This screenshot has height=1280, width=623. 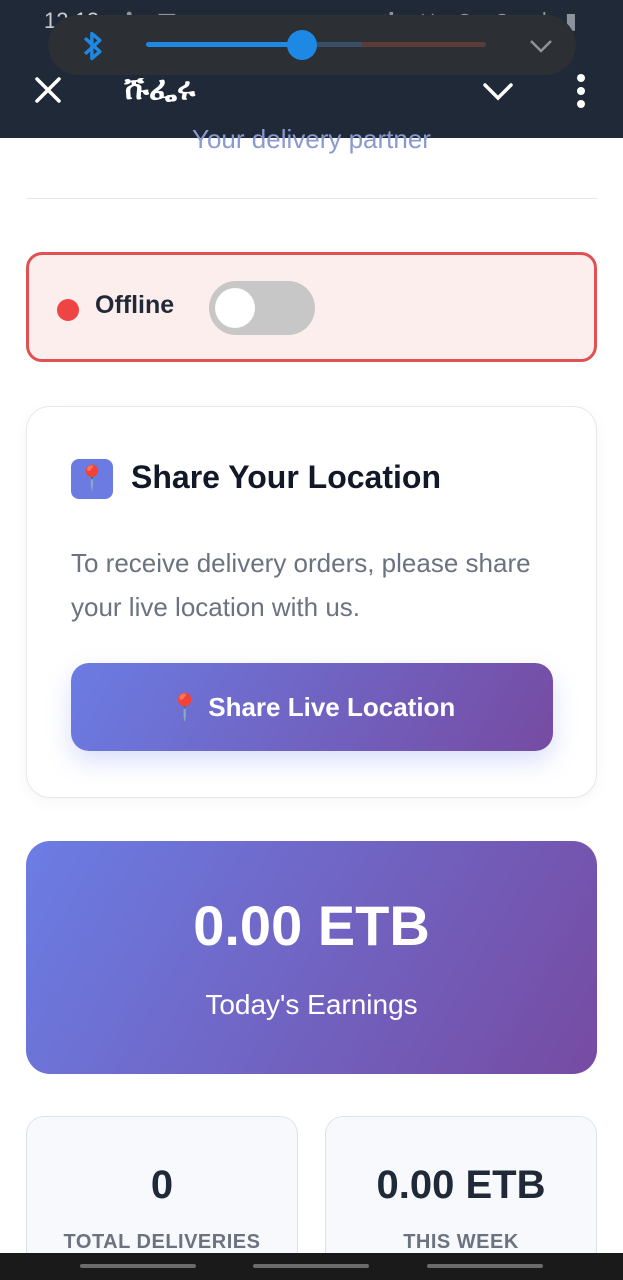 What do you see at coordinates (461, 1242) in the screenshot?
I see `stat-label: THIS WEEK` at bounding box center [461, 1242].